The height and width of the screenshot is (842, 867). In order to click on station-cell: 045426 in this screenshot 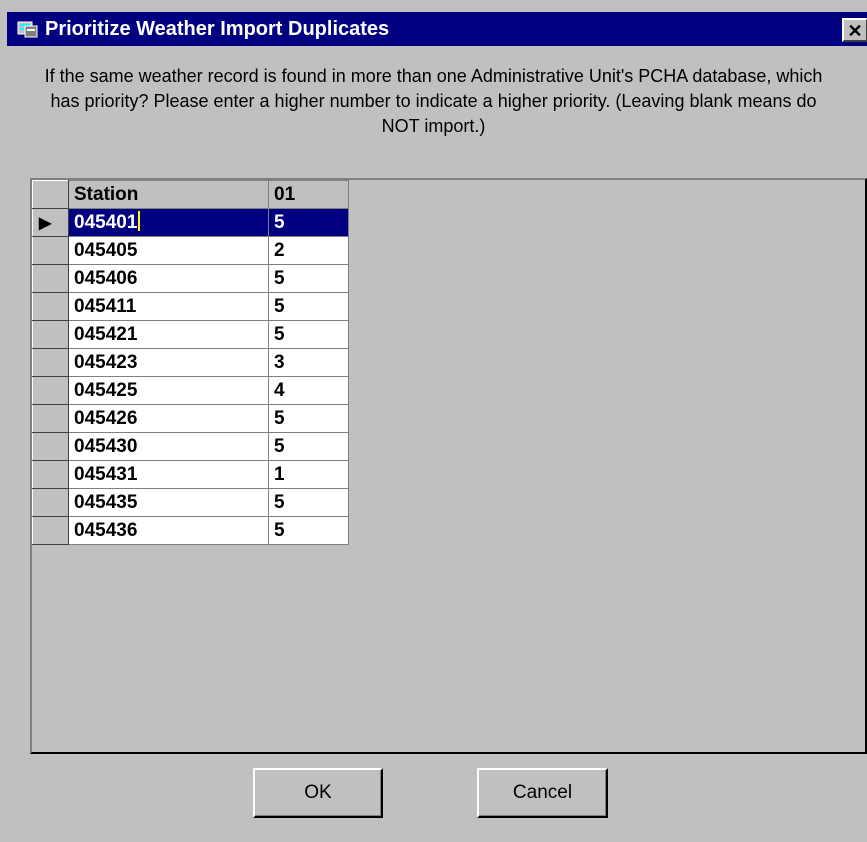, I will do `click(168, 418)`.